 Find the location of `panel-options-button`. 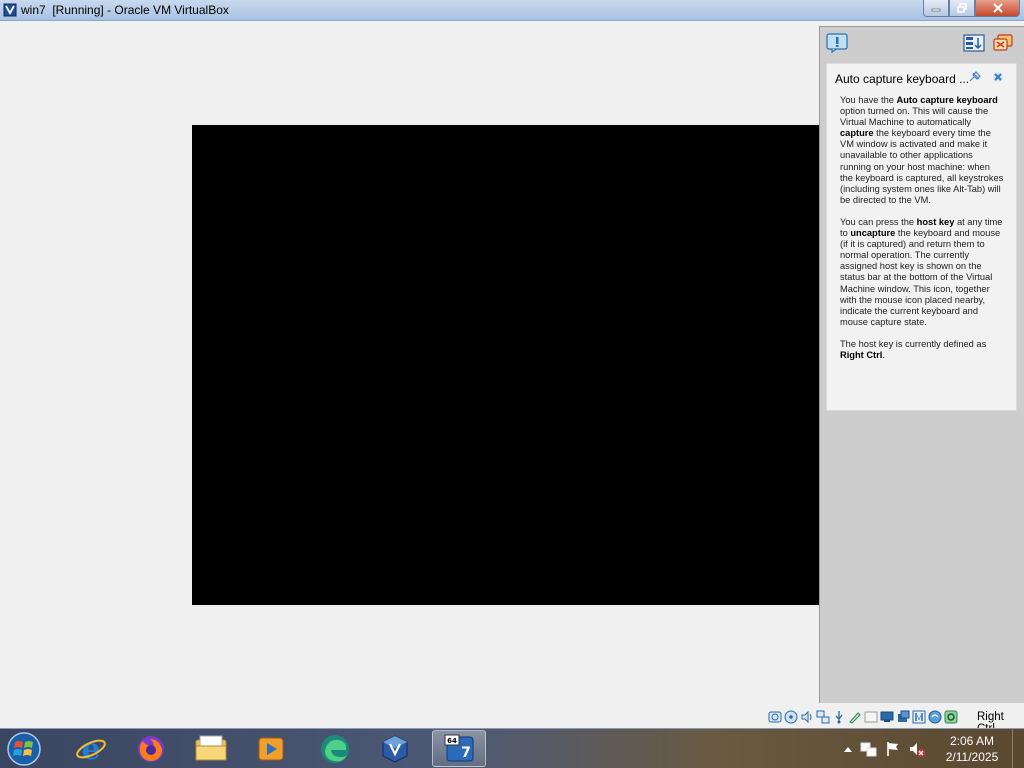

panel-options-button is located at coordinates (974, 43).